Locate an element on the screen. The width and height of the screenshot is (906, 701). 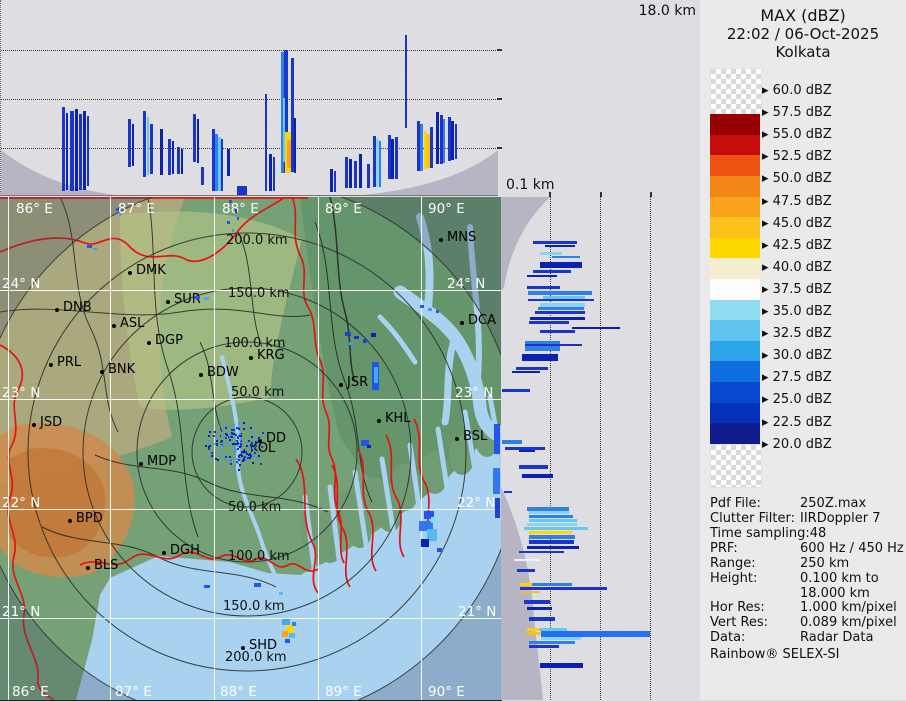
metadata-label: Clutter Filter: is located at coordinates (752, 518).